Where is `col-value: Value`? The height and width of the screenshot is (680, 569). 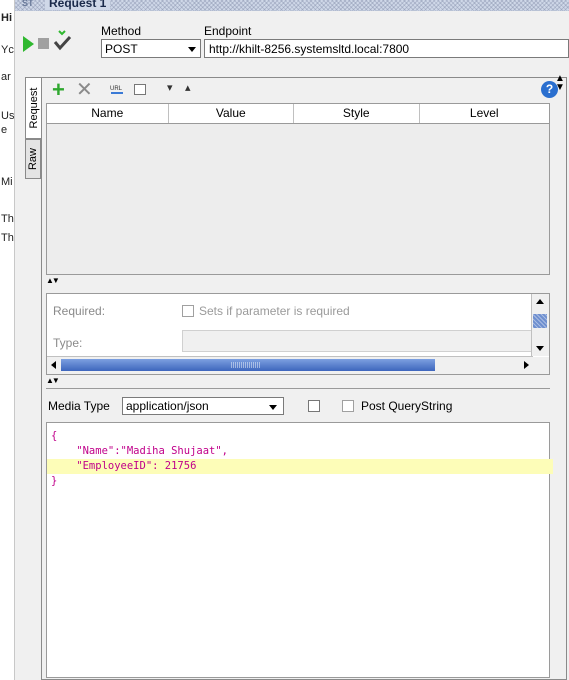
col-value: Value is located at coordinates (232, 113).